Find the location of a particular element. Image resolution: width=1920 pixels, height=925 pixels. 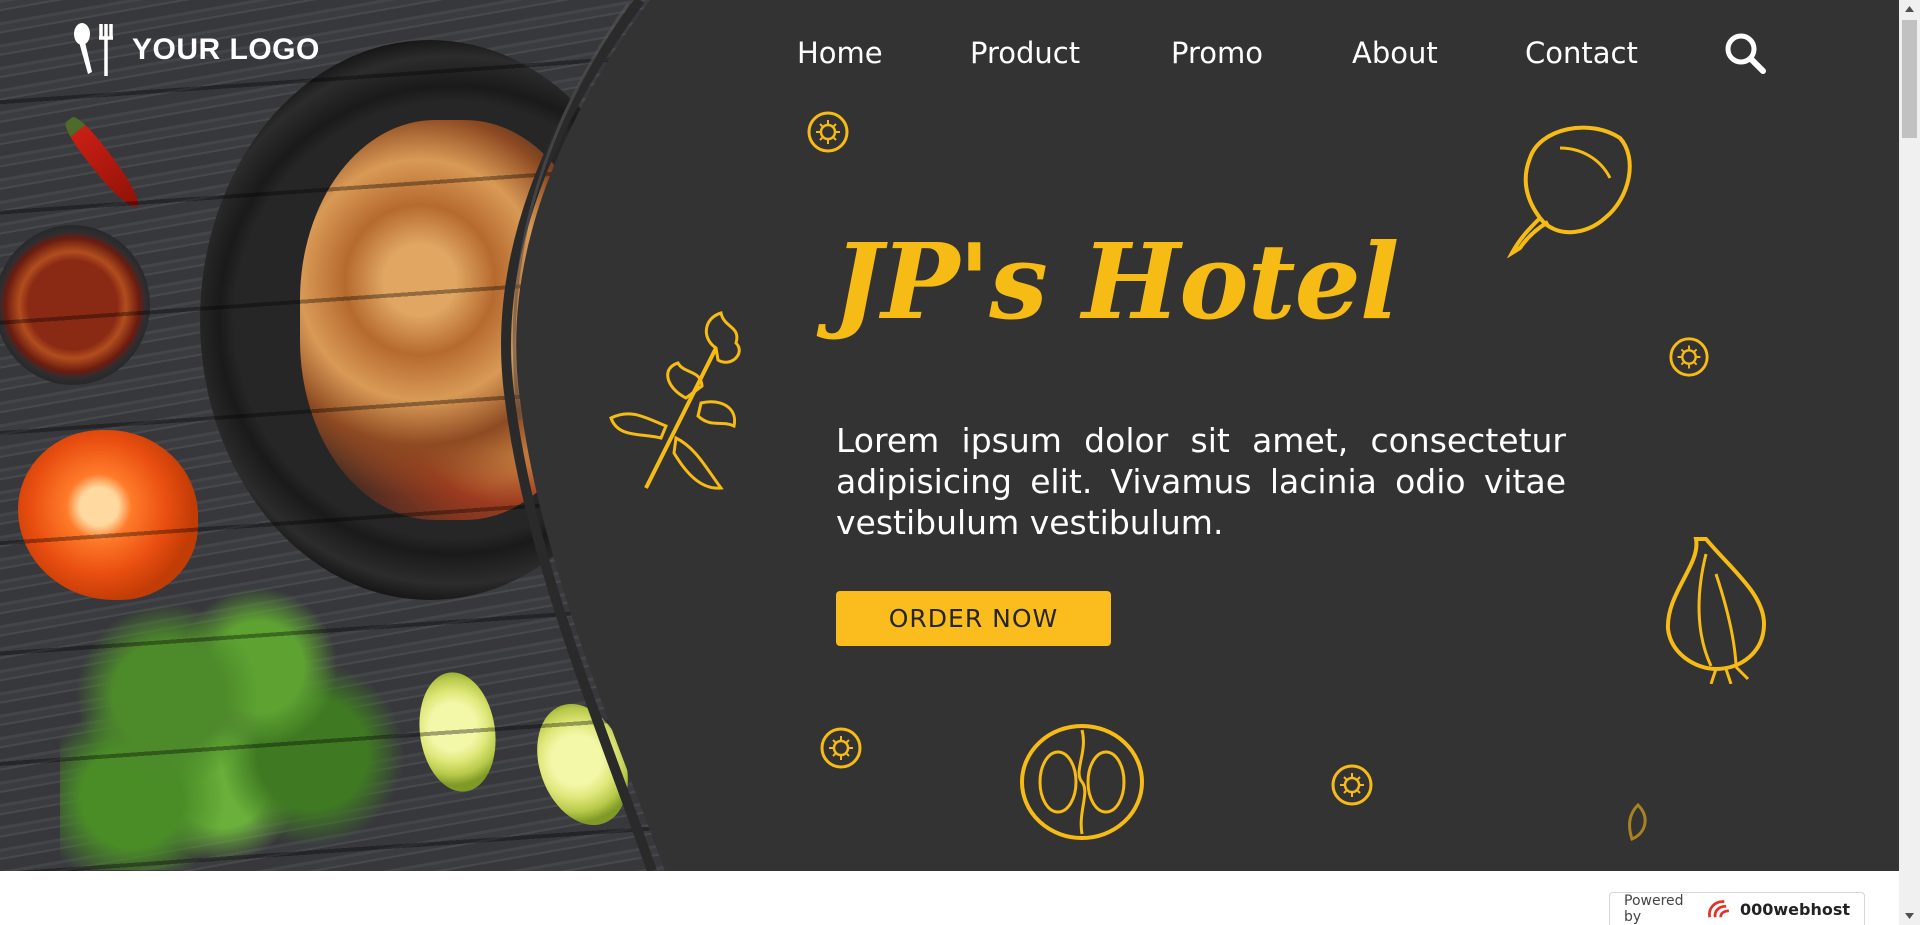

parsley-doodle-icon is located at coordinates (675, 400).